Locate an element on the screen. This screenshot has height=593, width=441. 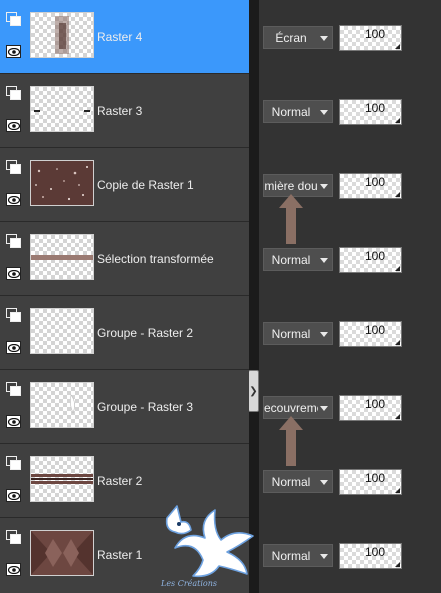
blend-row: Écran 100 is located at coordinates (350, 37).